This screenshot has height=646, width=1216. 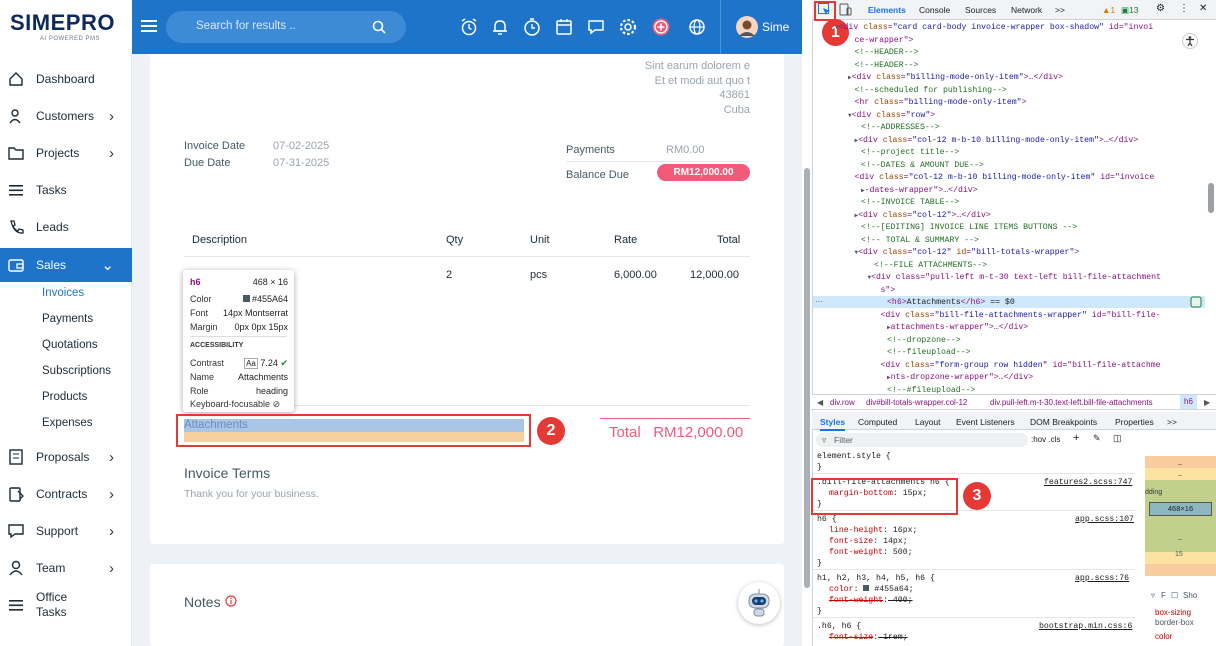 I want to click on dom-comment: <!-- TOTAL & SUMMARY -->, so click(x=920, y=240).